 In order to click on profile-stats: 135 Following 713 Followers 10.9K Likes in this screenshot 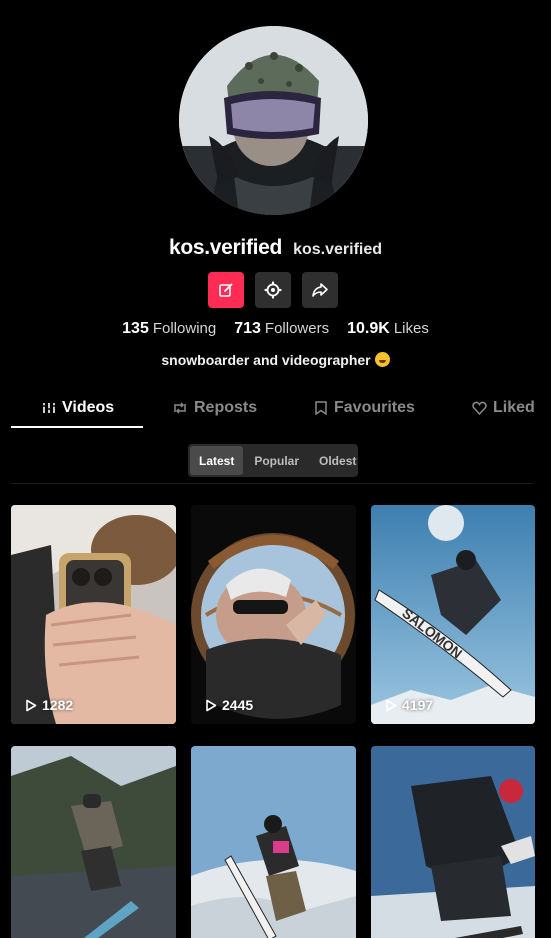, I will do `click(275, 329)`.